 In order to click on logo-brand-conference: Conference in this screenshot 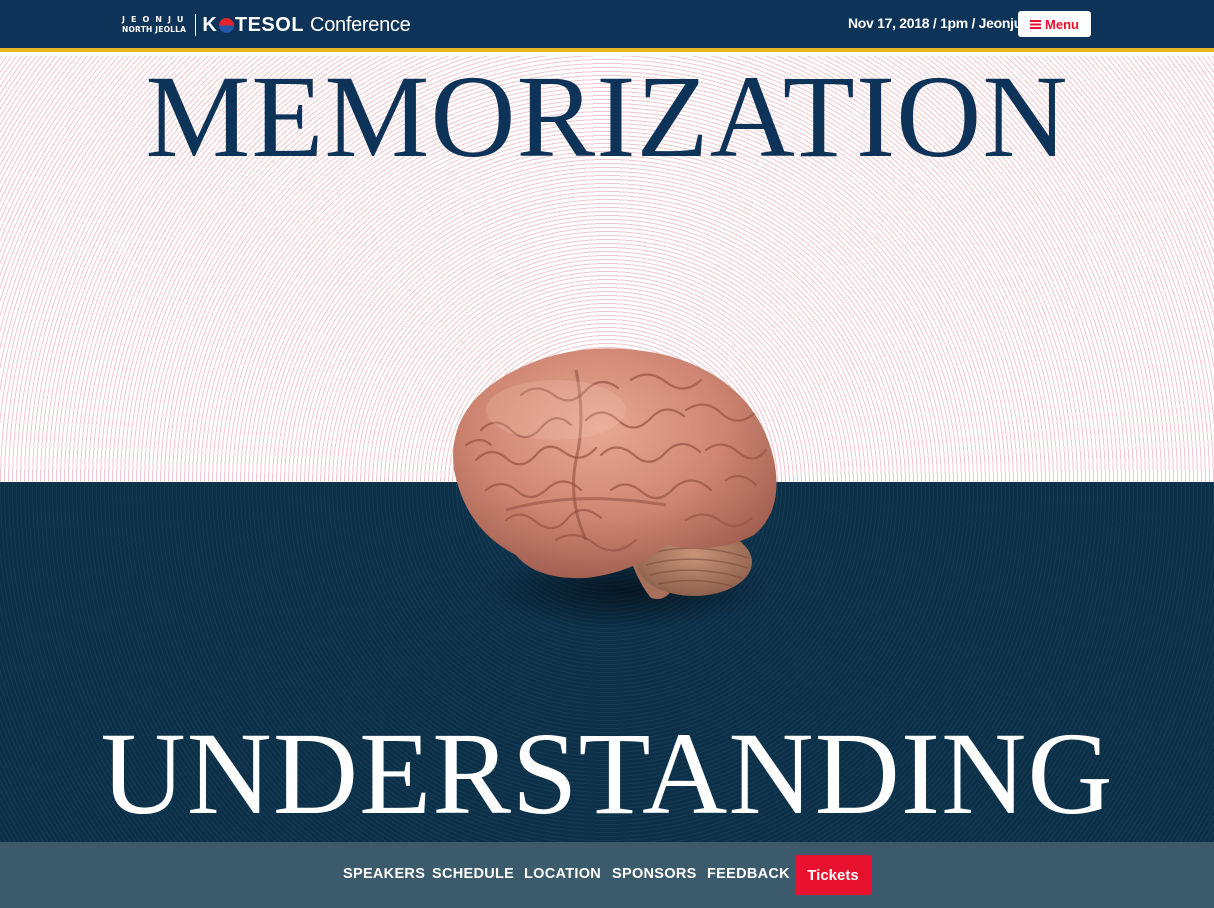, I will do `click(360, 24)`.